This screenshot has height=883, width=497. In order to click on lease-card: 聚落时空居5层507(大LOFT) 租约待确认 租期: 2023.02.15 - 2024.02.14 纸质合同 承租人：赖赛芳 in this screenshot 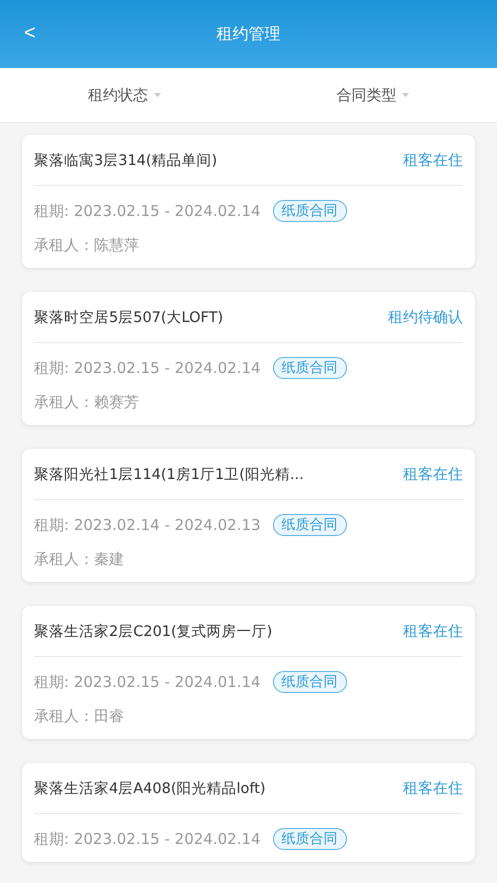, I will do `click(248, 358)`.